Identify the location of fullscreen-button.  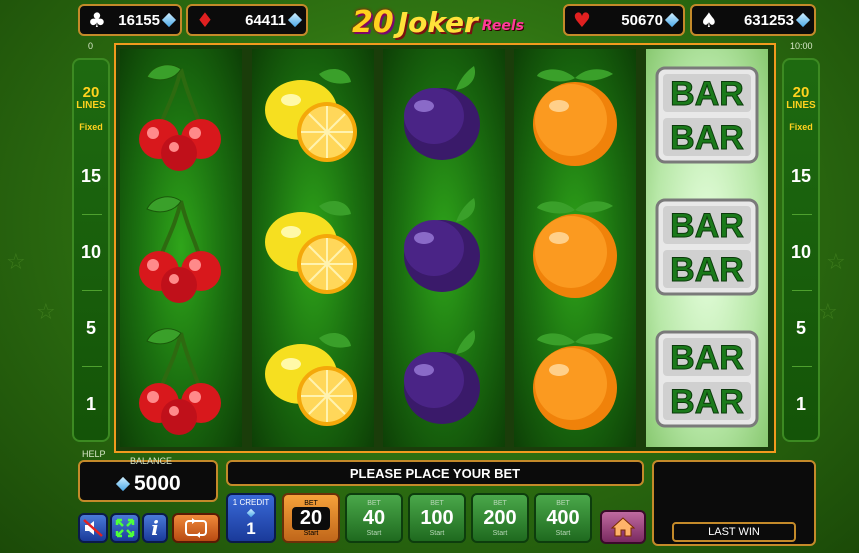
(125, 528).